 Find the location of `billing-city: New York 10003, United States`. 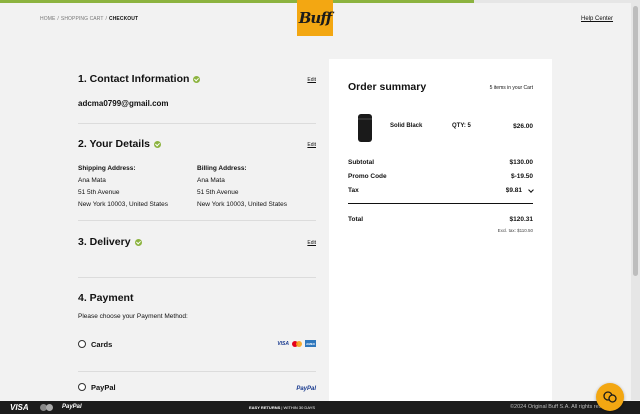

billing-city: New York 10003, United States is located at coordinates (242, 204).